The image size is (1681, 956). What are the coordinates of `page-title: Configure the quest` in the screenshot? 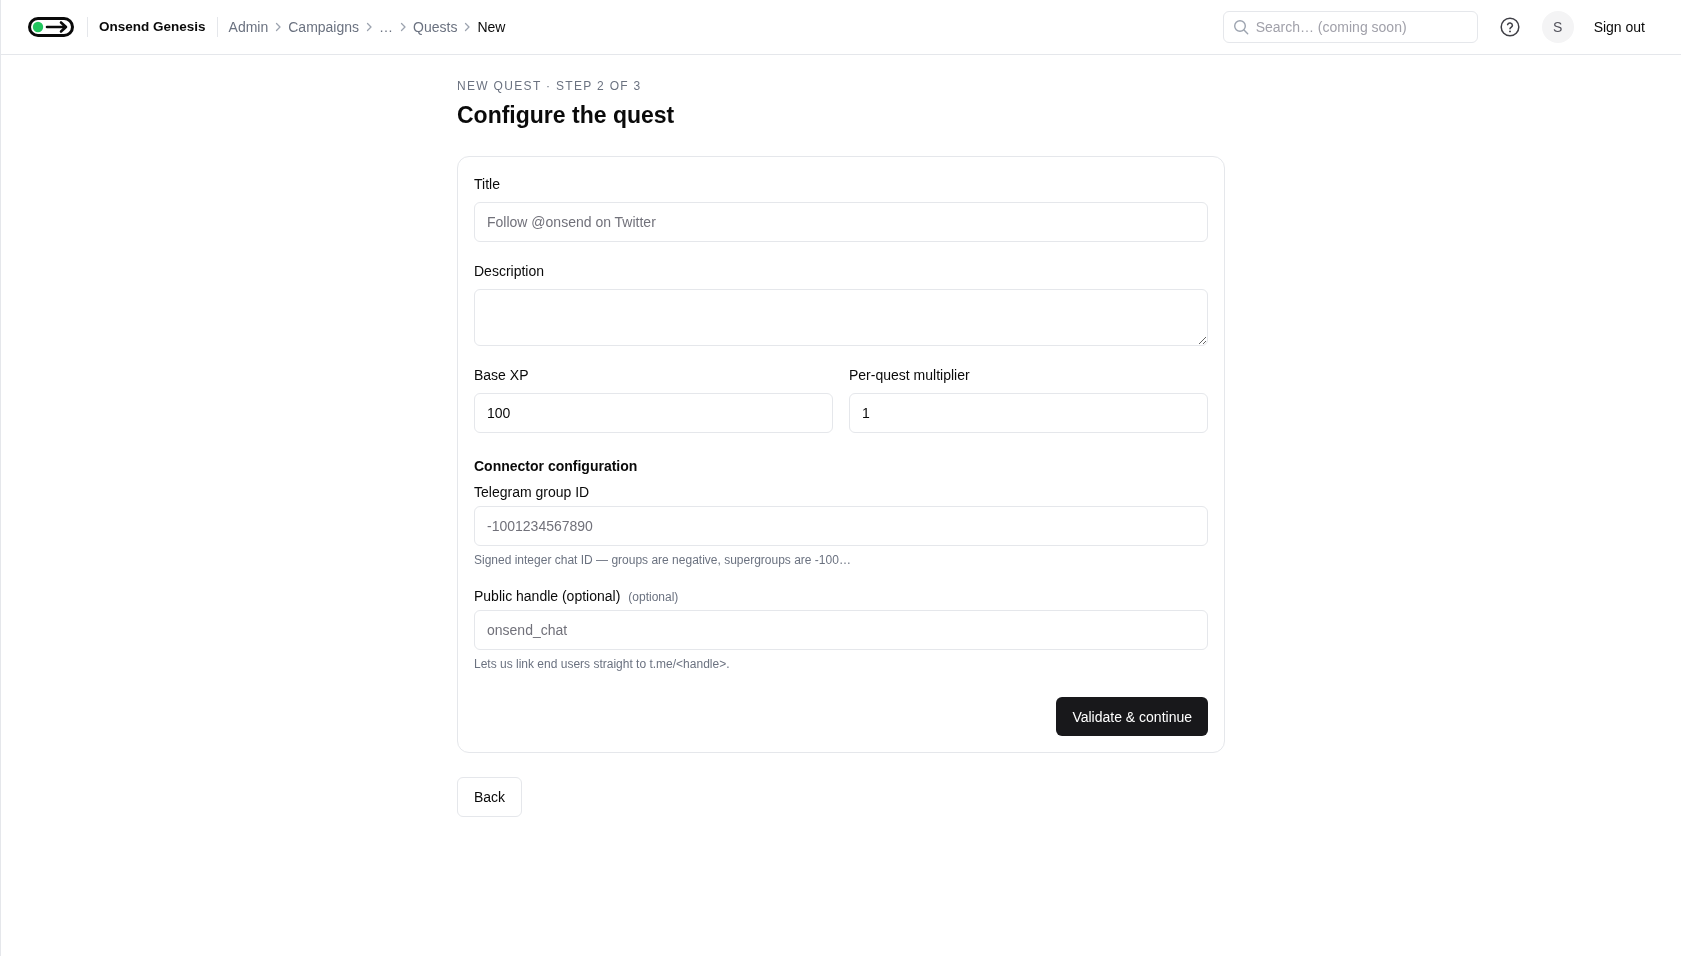 It's located at (566, 115).